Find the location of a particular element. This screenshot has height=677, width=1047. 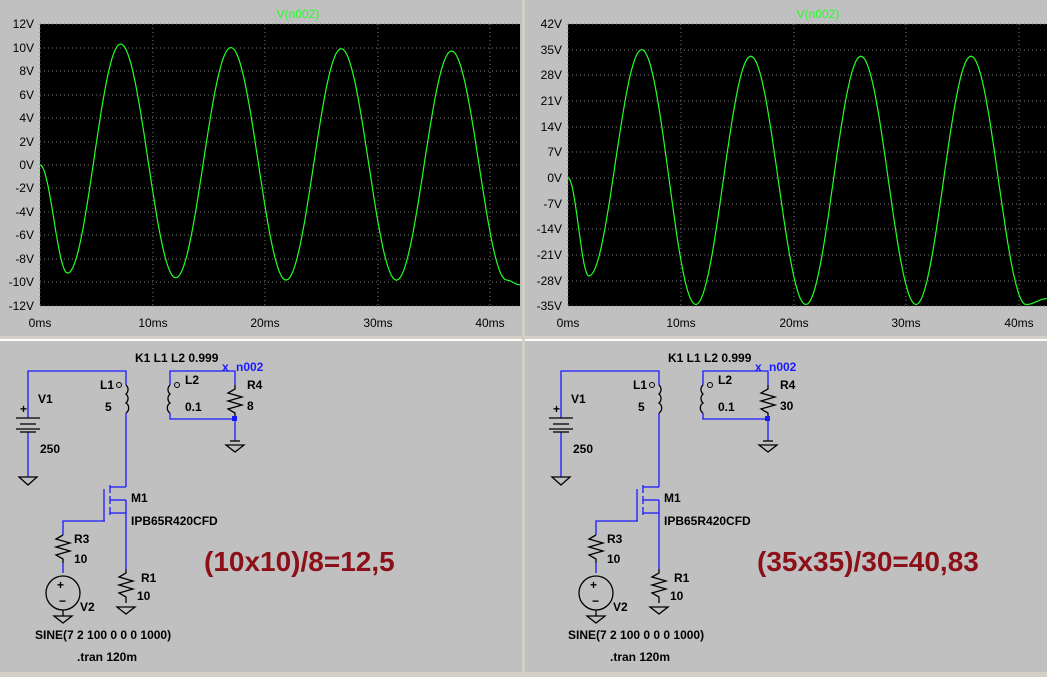

y-tick-label: -8V is located at coordinates (24, 259).